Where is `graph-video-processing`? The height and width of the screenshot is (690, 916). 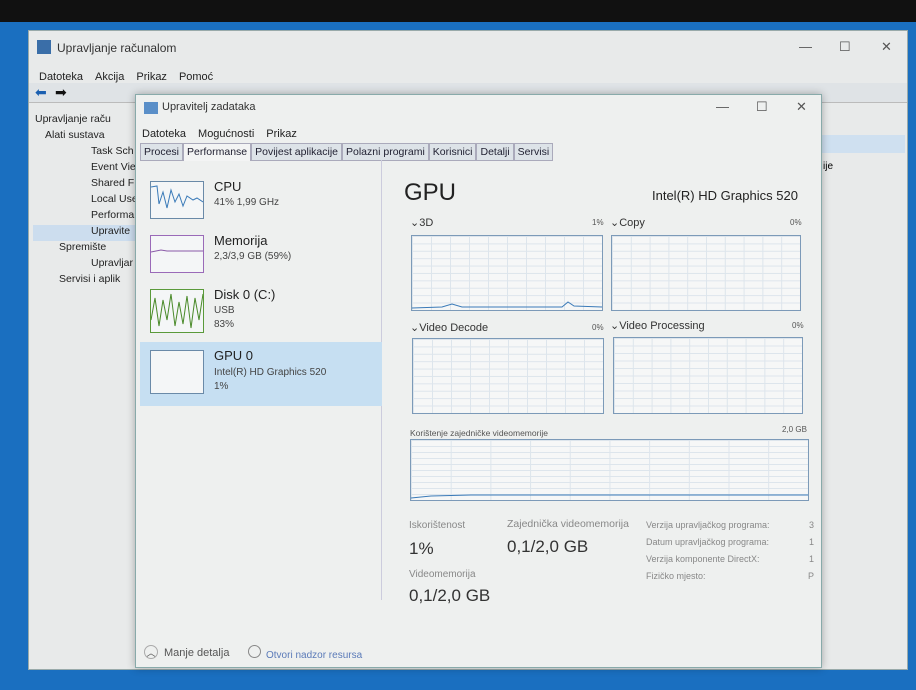
graph-video-processing is located at coordinates (708, 375).